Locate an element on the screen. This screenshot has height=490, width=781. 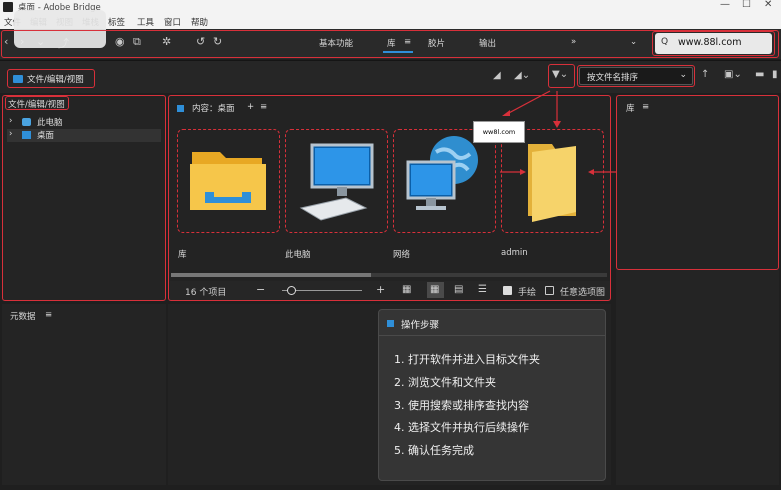
tab-library: 库 is located at coordinates (391, 43).